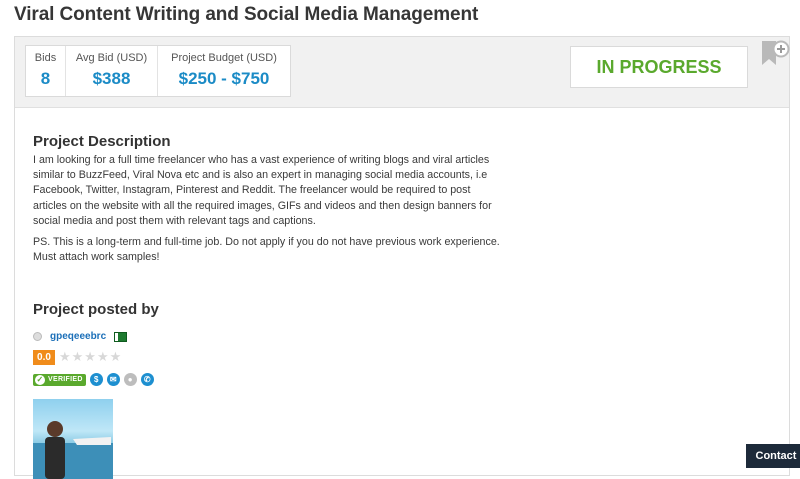 The image size is (800, 479). I want to click on verified-badge: ✓ VERIFIED, so click(59, 379).